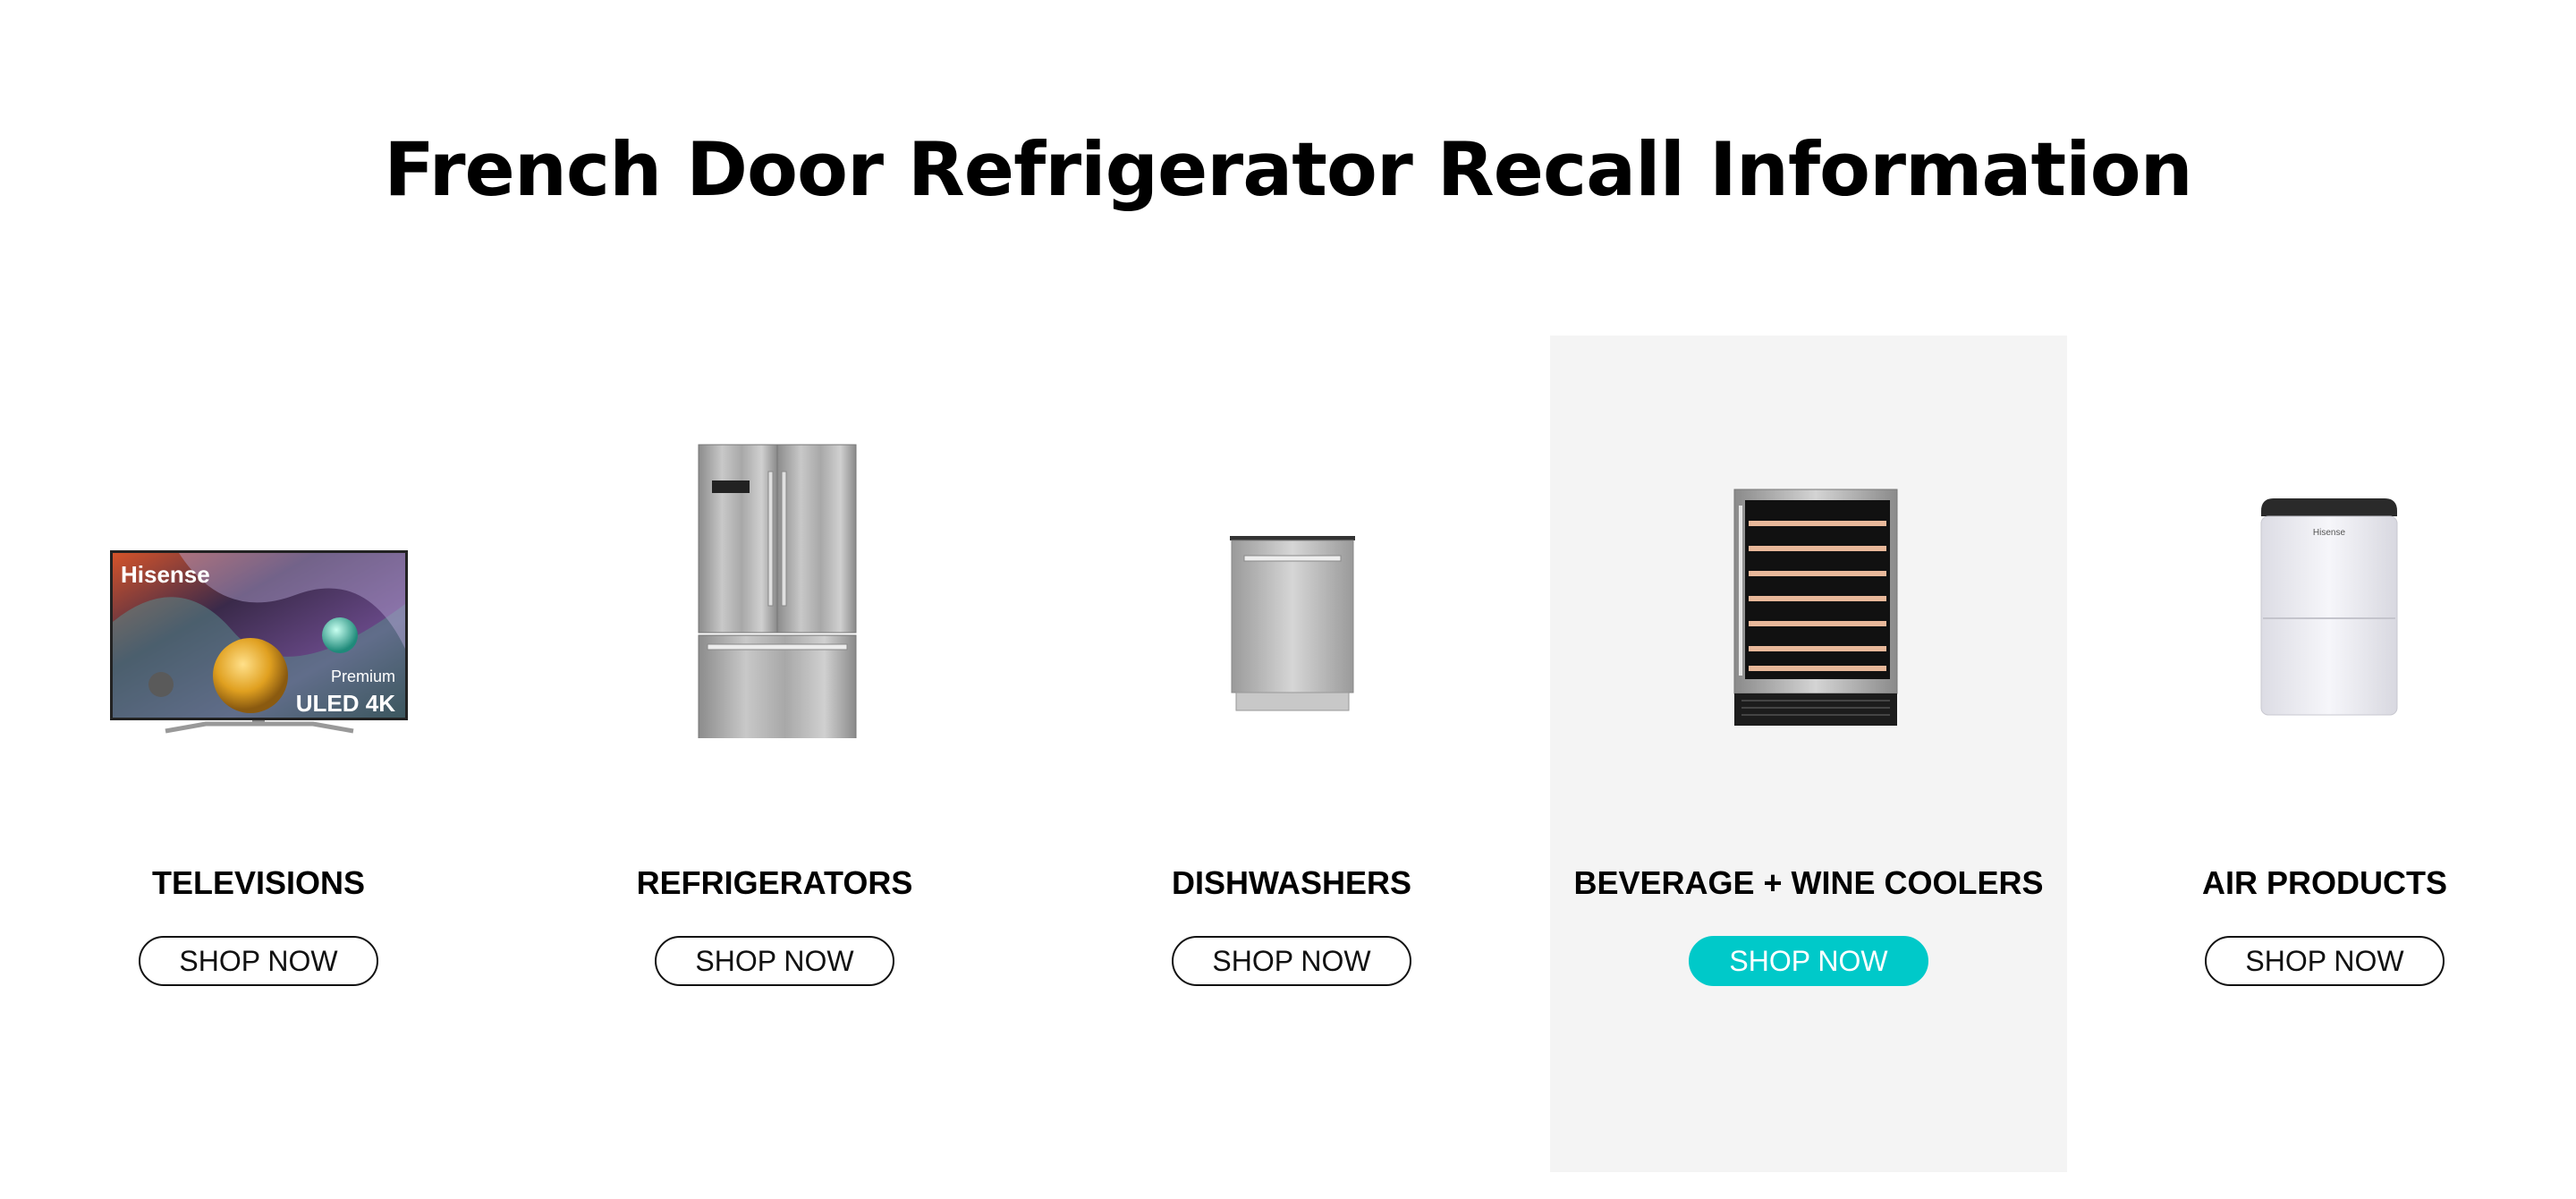 This screenshot has height=1199, width=2576. Describe the element at coordinates (258, 882) in the screenshot. I see `category-title: TELEVISIONS` at that location.